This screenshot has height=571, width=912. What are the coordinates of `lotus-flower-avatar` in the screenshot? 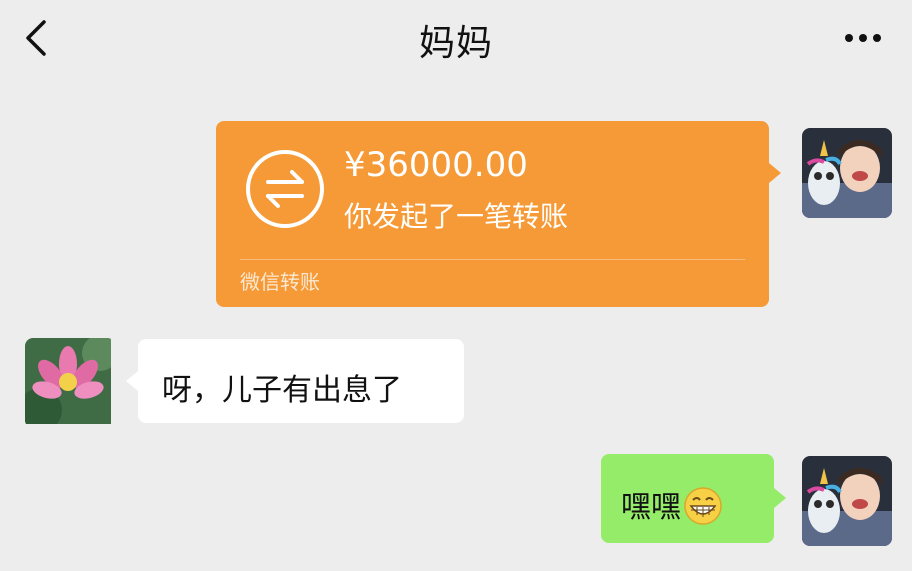 It's located at (68, 381).